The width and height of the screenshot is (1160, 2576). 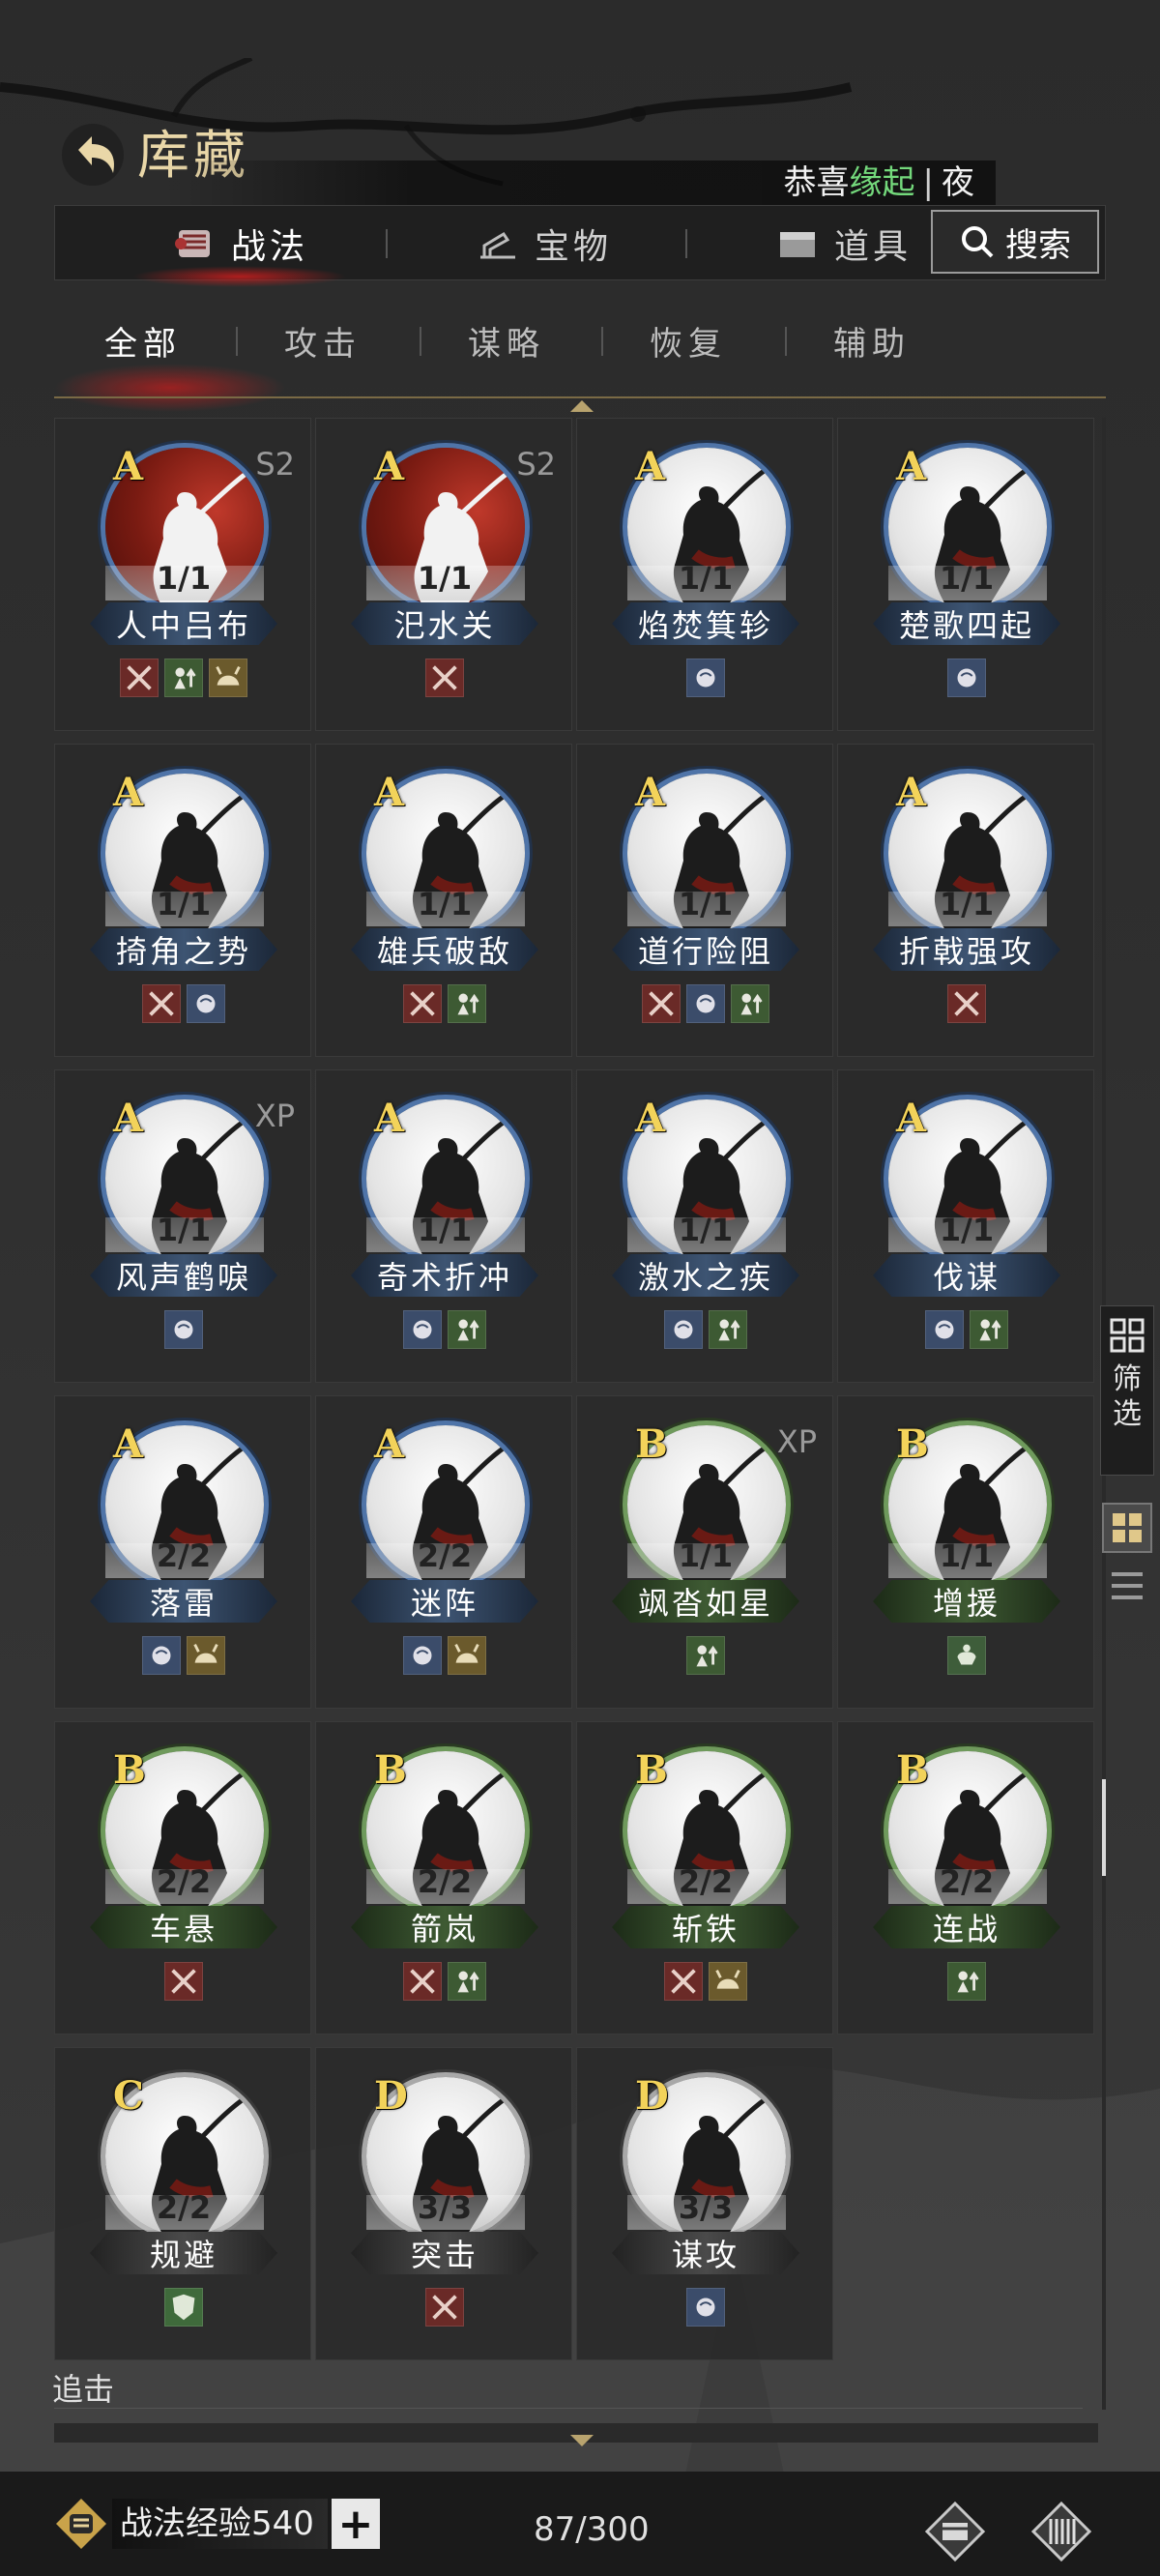 I want to click on tactic-card: 1/1 A 道行险阻, so click(x=705, y=900).